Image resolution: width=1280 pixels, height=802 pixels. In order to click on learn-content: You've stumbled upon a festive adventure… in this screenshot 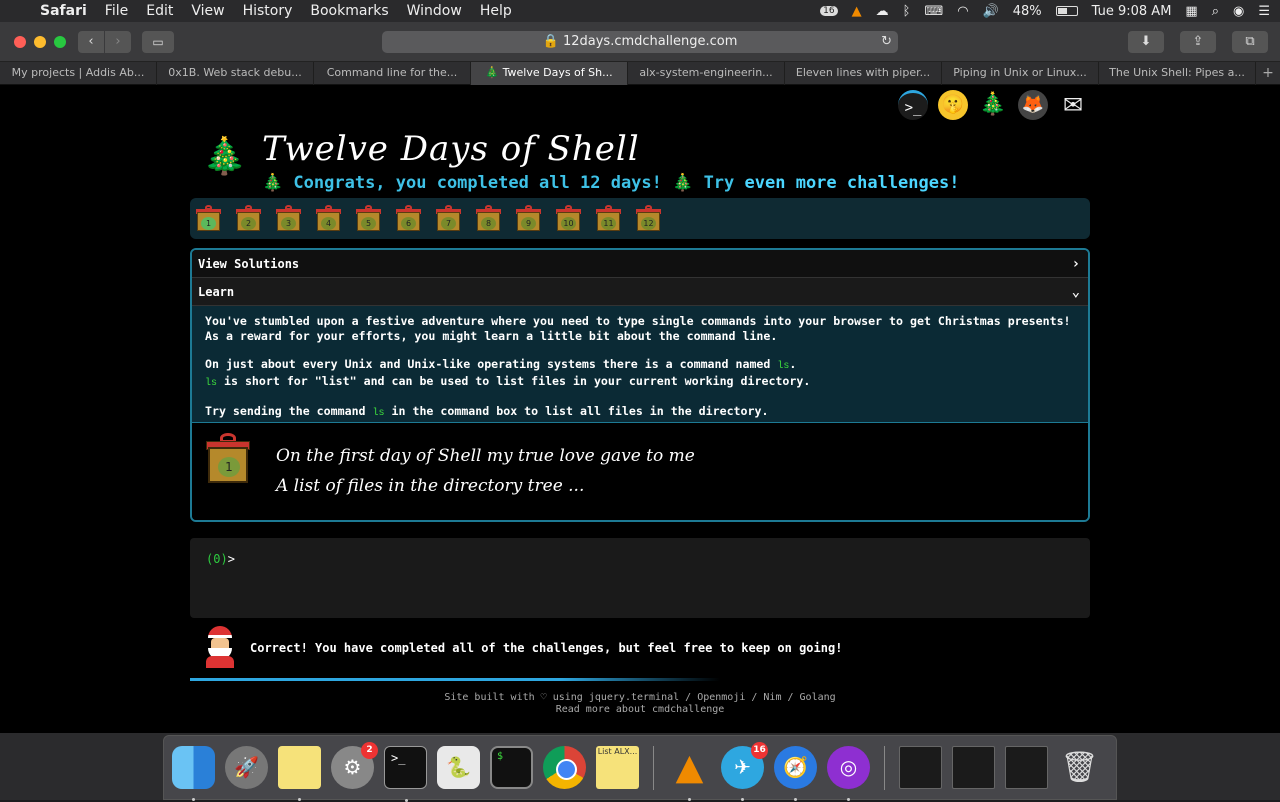, I will do `click(640, 364)`.